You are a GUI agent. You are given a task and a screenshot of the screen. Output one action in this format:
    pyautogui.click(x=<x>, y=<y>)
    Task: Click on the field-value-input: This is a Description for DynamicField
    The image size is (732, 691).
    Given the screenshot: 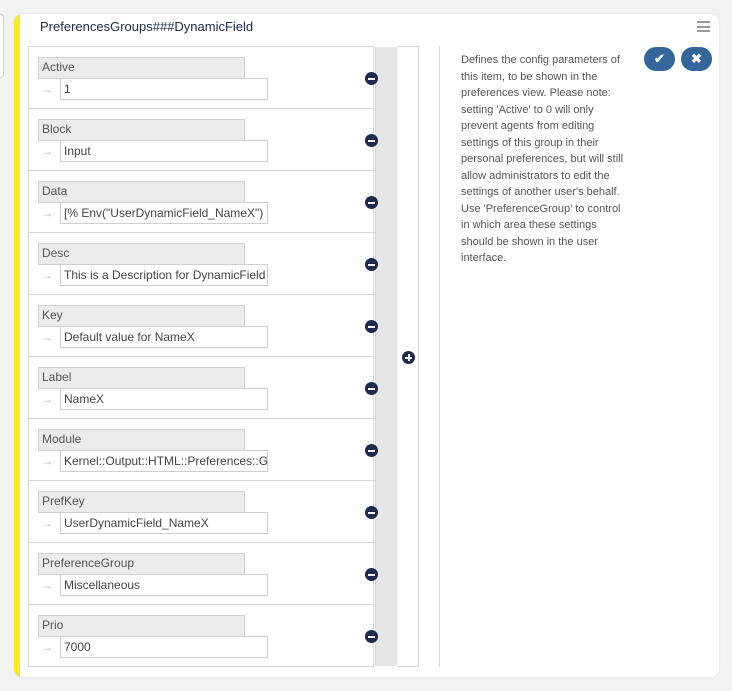 What is the action you would take?
    pyautogui.click(x=164, y=275)
    